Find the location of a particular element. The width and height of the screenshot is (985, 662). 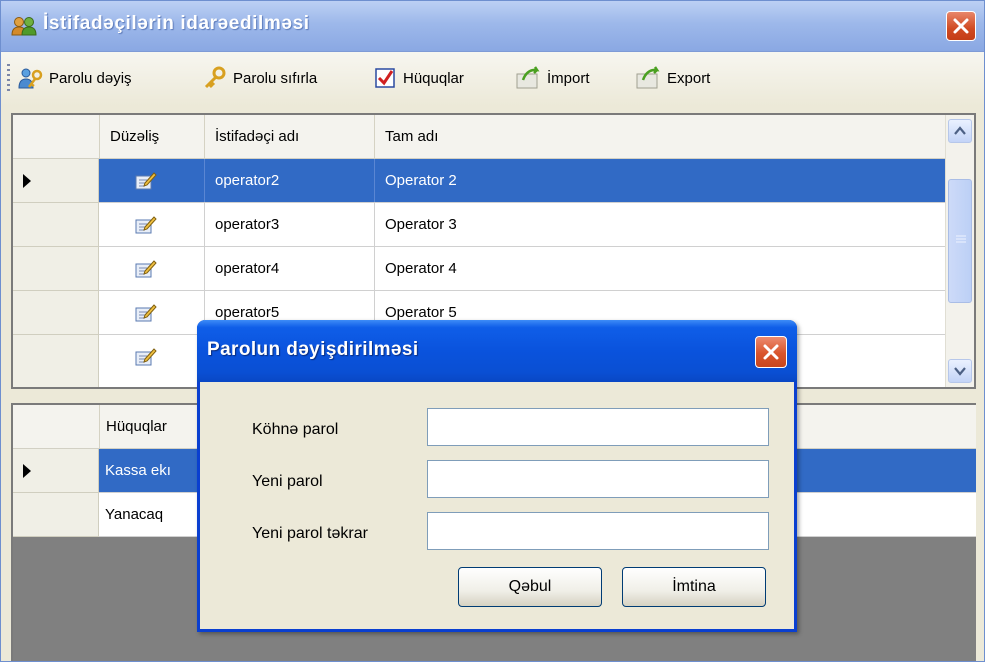

new-password-label: Yeni parol is located at coordinates (287, 481).